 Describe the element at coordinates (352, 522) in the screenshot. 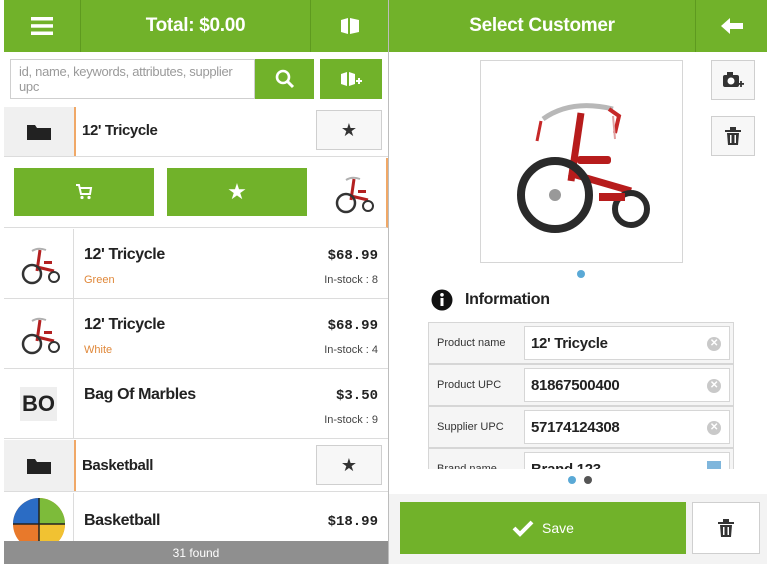

I see `item-price: $18.99` at that location.